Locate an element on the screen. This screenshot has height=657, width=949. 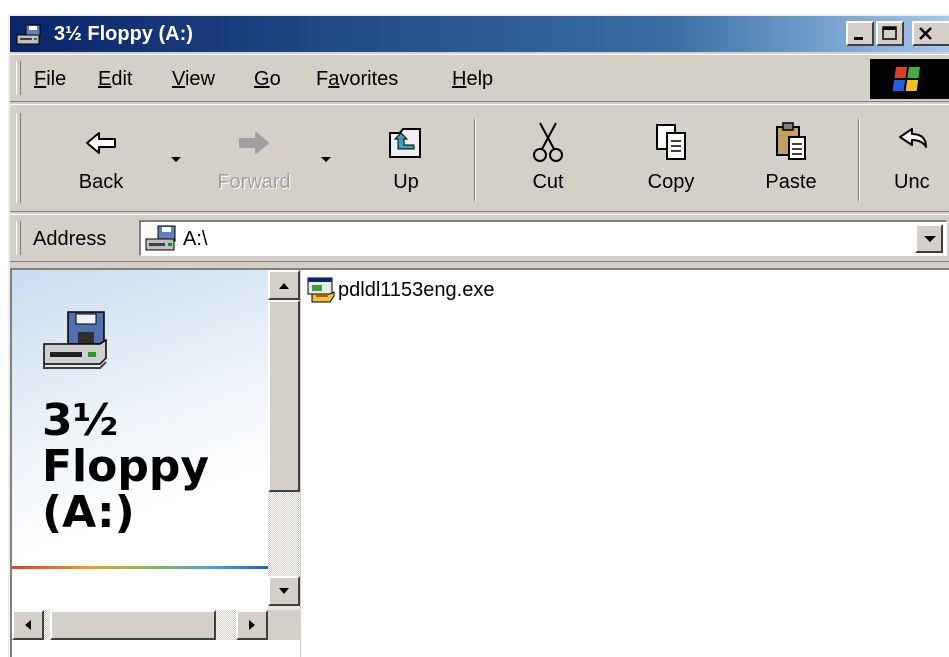
address-bar: Address A:\ is located at coordinates (479, 238).